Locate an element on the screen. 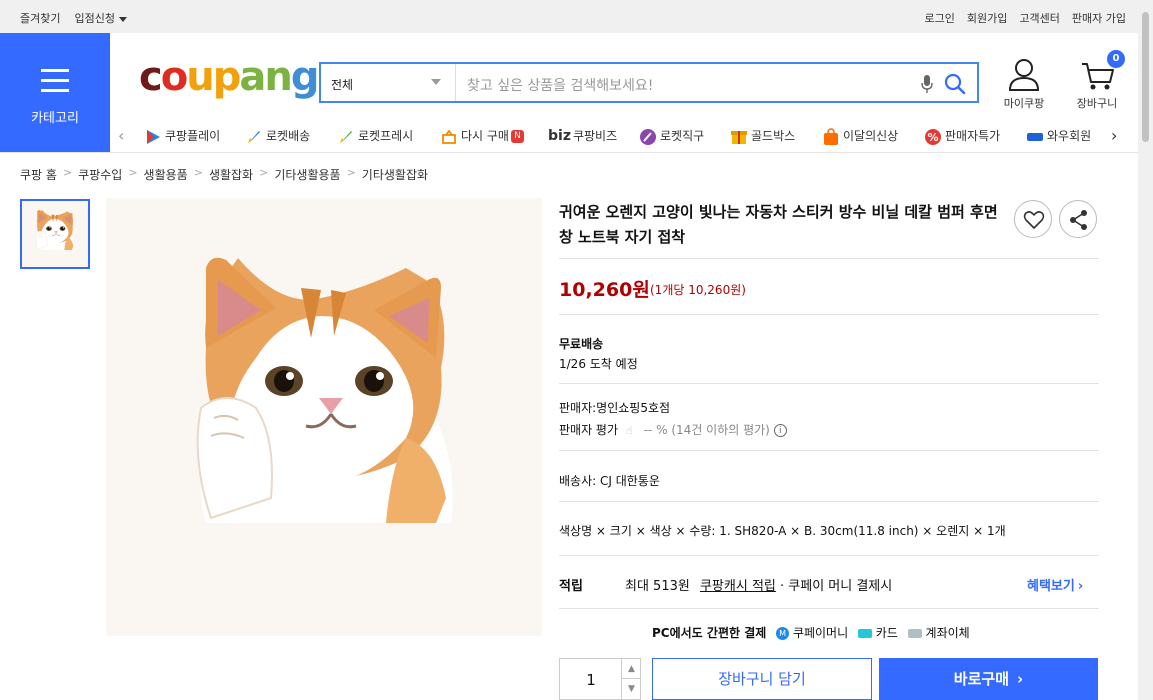 The width and height of the screenshot is (1153, 700). new-bag-icon is located at coordinates (831, 136).